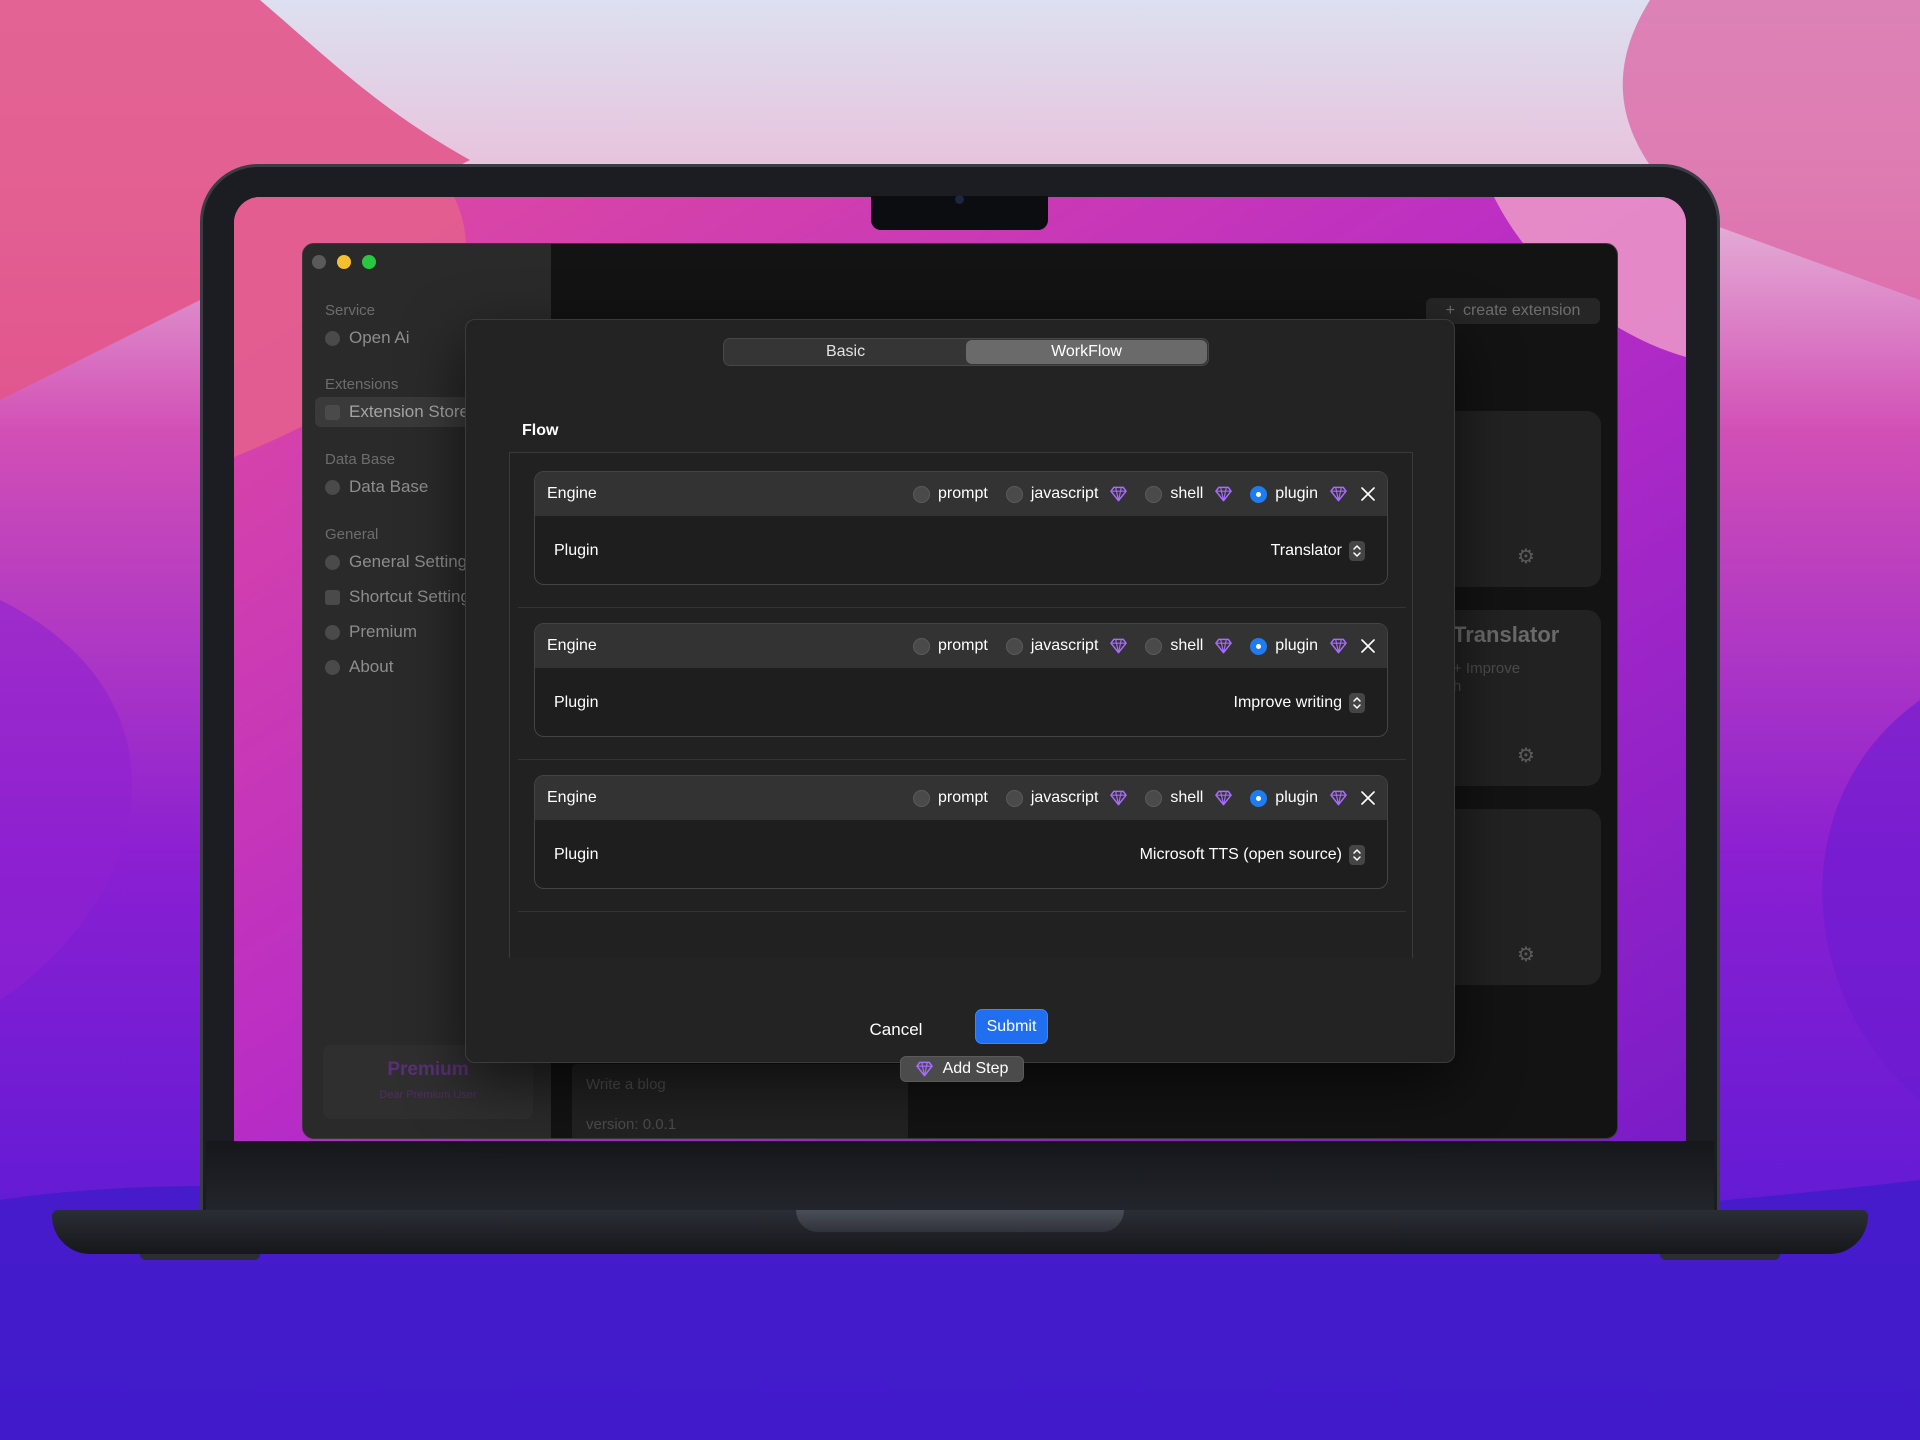  What do you see at coordinates (389, 486) in the screenshot?
I see `sidebar-item-label: Data Base` at bounding box center [389, 486].